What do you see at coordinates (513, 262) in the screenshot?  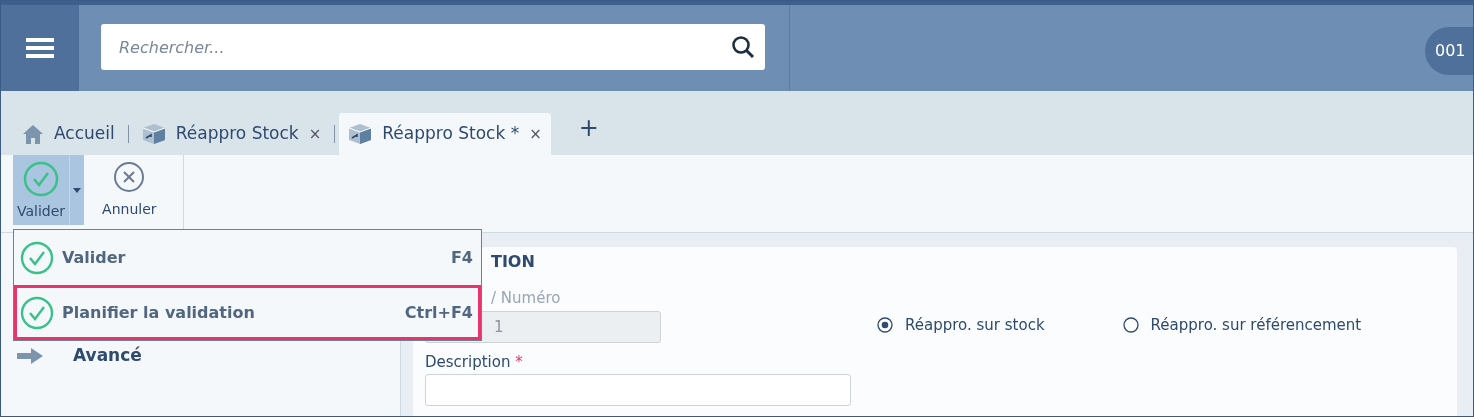 I see `section-title: TION` at bounding box center [513, 262].